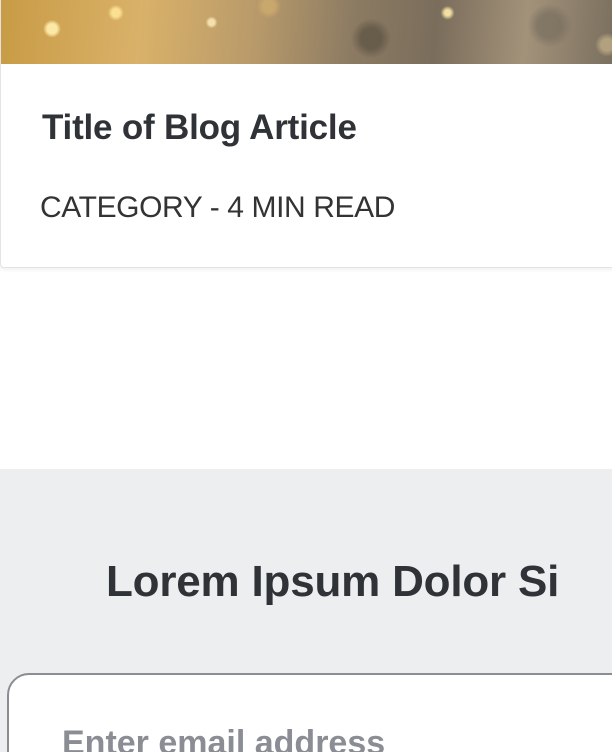  I want to click on newsletter-heading: Lorem Ipsum Dolor Si, so click(333, 581).